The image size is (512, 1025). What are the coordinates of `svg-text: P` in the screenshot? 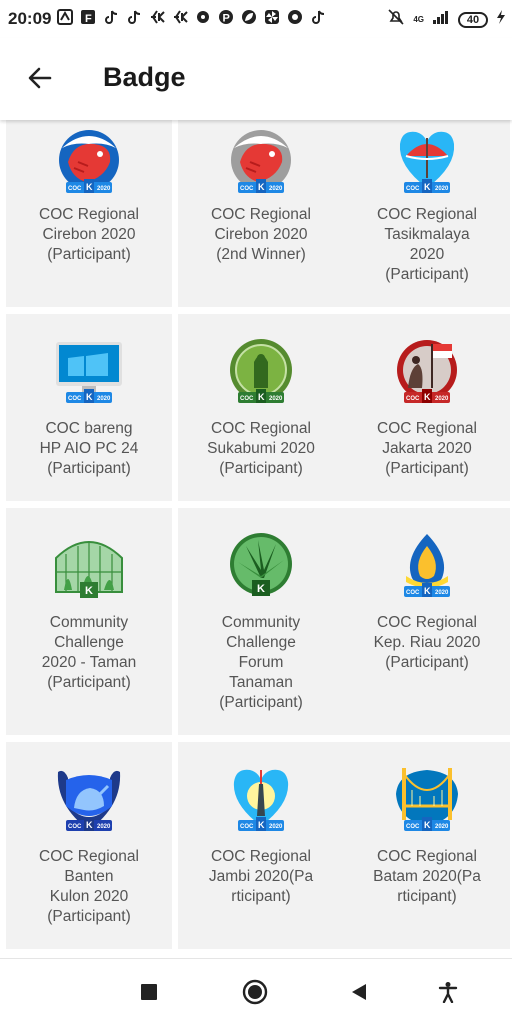 It's located at (225, 18).